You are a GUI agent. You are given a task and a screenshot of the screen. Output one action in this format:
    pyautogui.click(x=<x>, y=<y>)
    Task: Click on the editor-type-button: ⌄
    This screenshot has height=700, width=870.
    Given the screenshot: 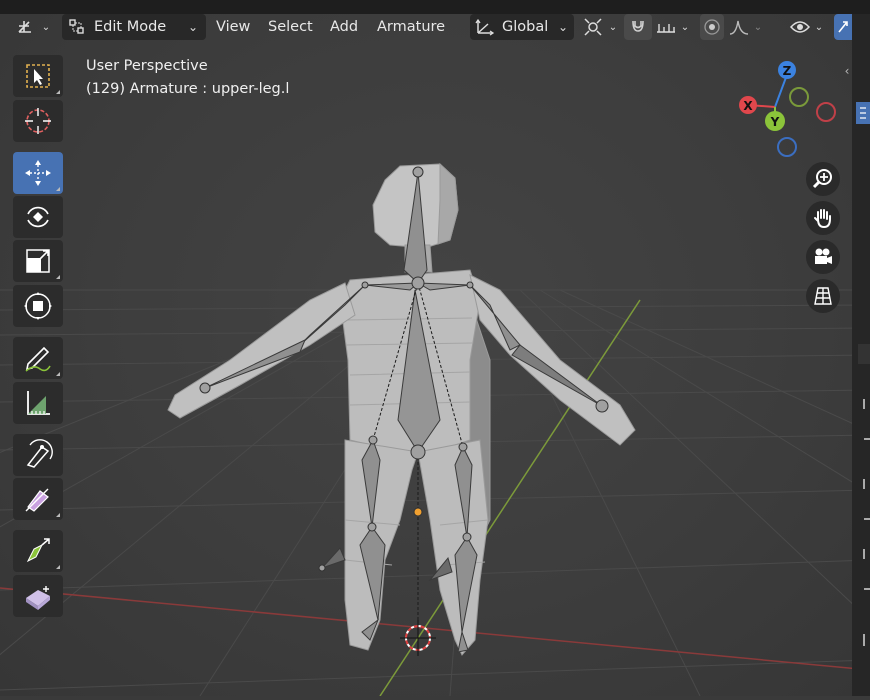 What is the action you would take?
    pyautogui.click(x=33, y=27)
    